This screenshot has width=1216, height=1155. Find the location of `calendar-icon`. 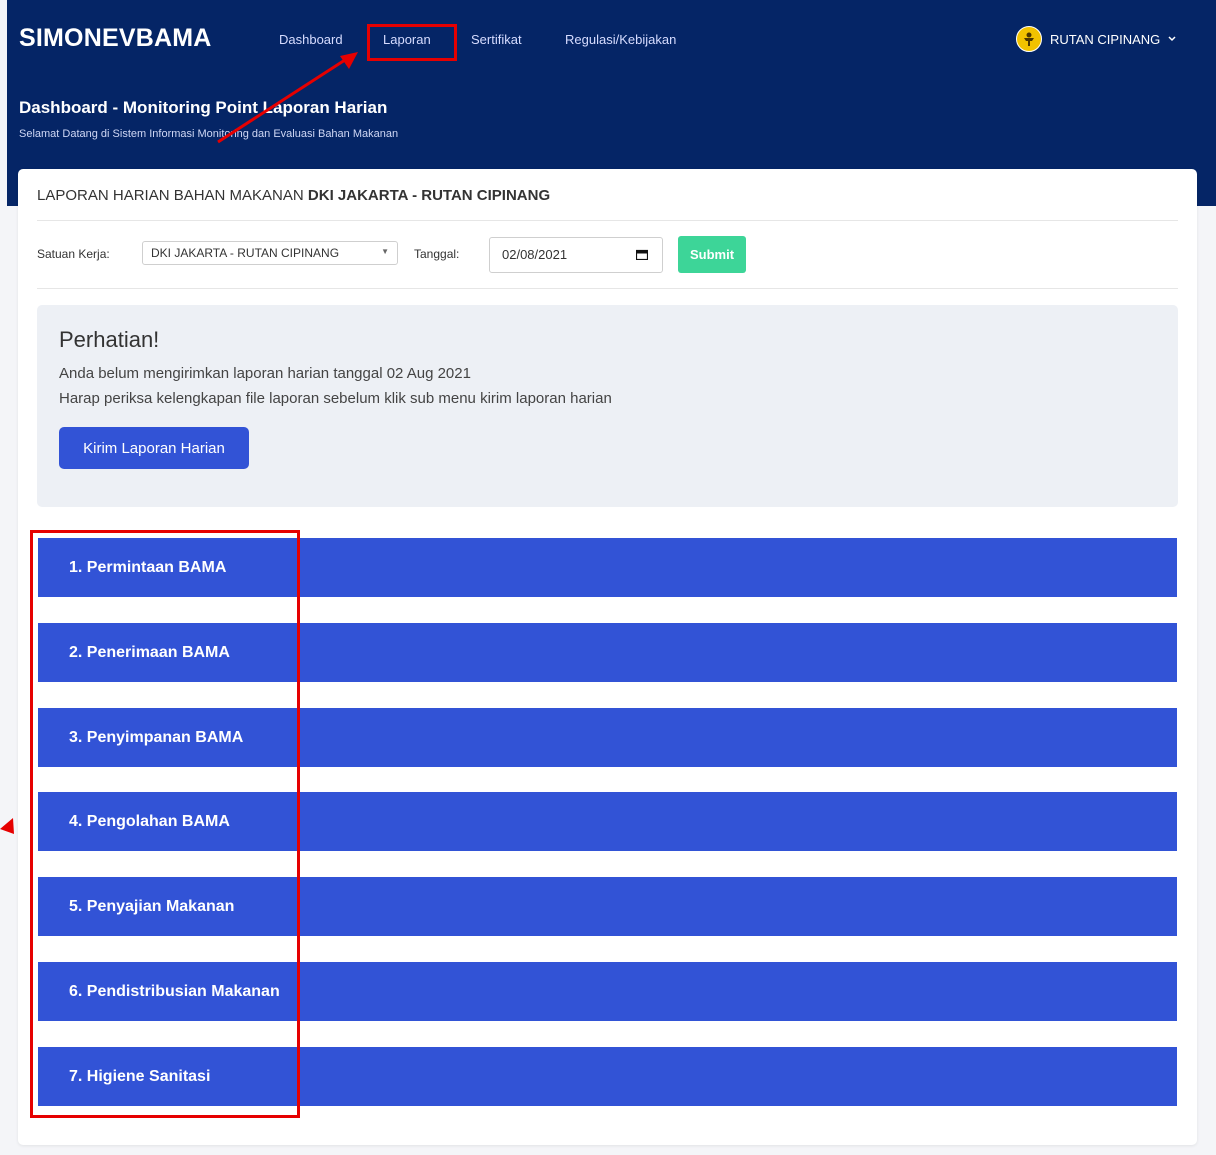

calendar-icon is located at coordinates (642, 254).